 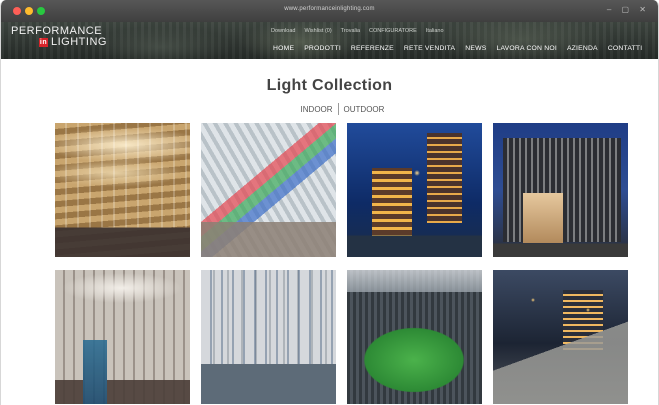 What do you see at coordinates (283, 31) in the screenshot?
I see `utility-link-download: Download` at bounding box center [283, 31].